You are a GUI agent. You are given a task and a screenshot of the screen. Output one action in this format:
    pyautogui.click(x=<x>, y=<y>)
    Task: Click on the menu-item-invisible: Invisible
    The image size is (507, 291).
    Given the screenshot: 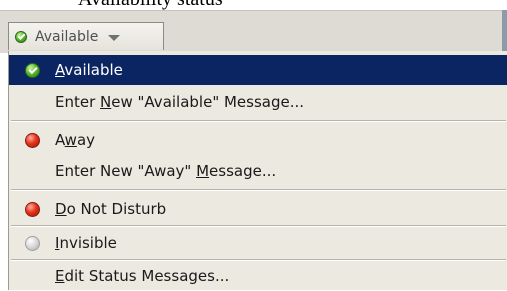 What is the action you would take?
    pyautogui.click(x=258, y=243)
    